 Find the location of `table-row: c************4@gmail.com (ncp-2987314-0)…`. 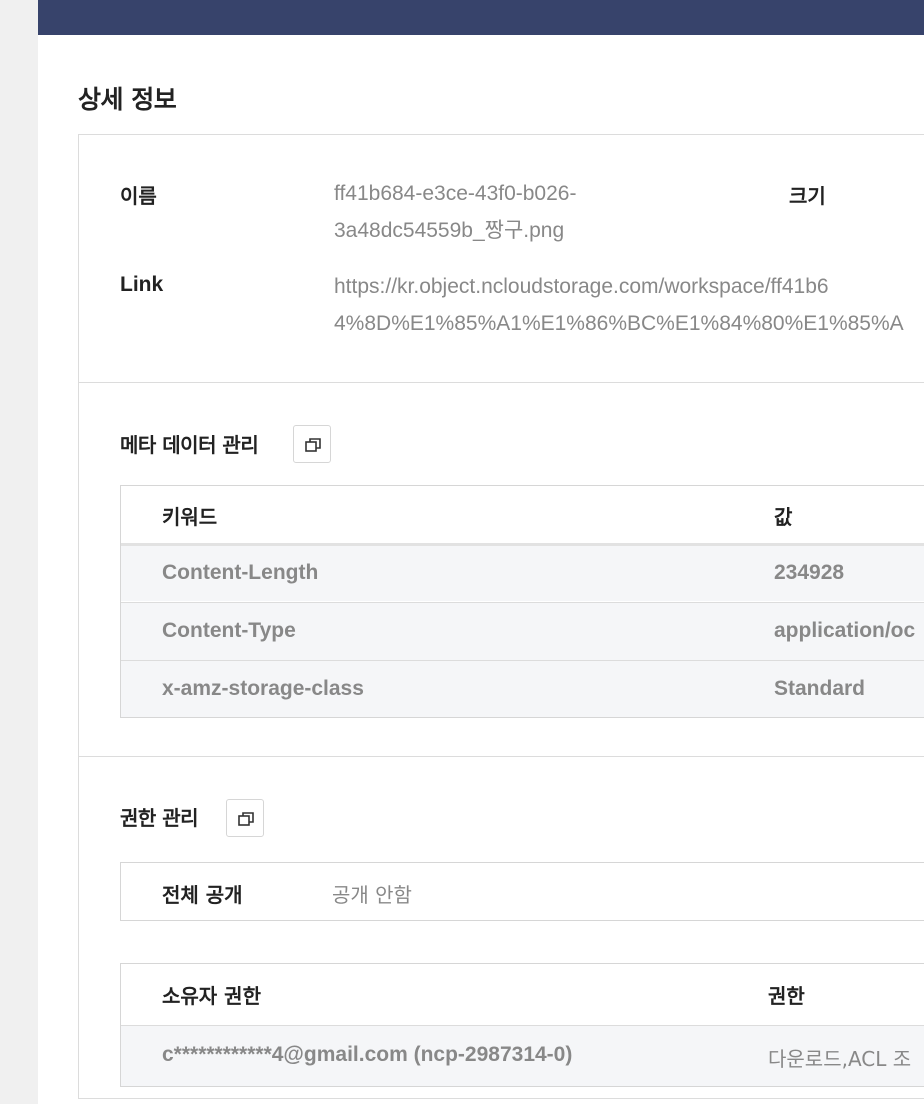

table-row: c************4@gmail.com (ncp-2987314-0)… is located at coordinates (522, 1055).